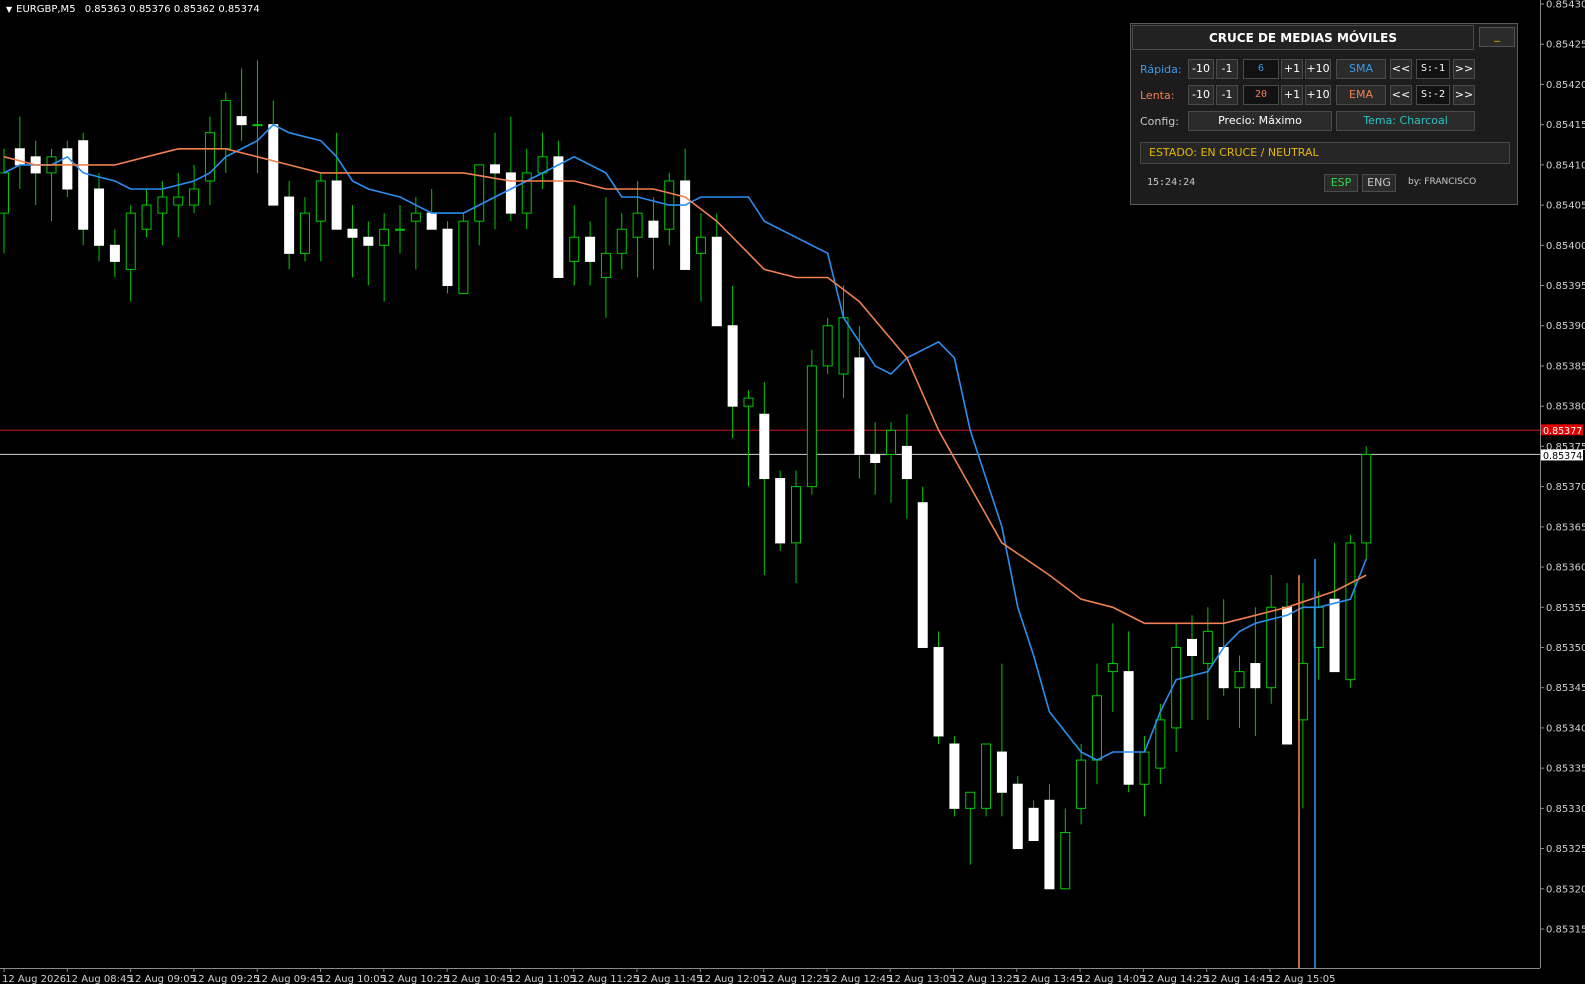 Image resolution: width=1585 pixels, height=984 pixels. Describe the element at coordinates (1565, 125) in the screenshot. I see `price-tick-label: 0.85415` at that location.